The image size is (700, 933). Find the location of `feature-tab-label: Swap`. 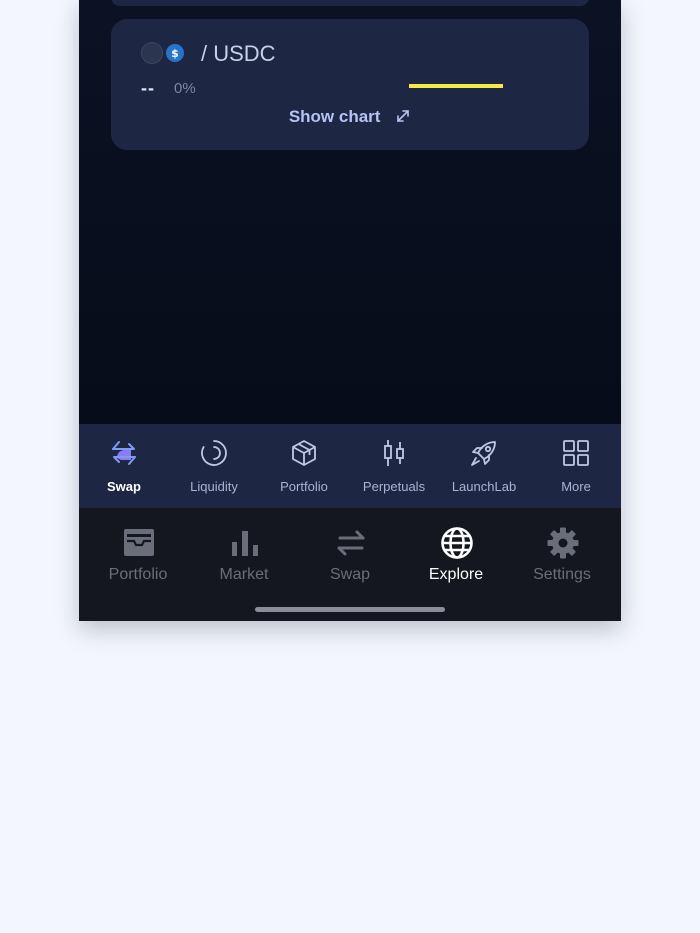

feature-tab-label: Swap is located at coordinates (124, 486).